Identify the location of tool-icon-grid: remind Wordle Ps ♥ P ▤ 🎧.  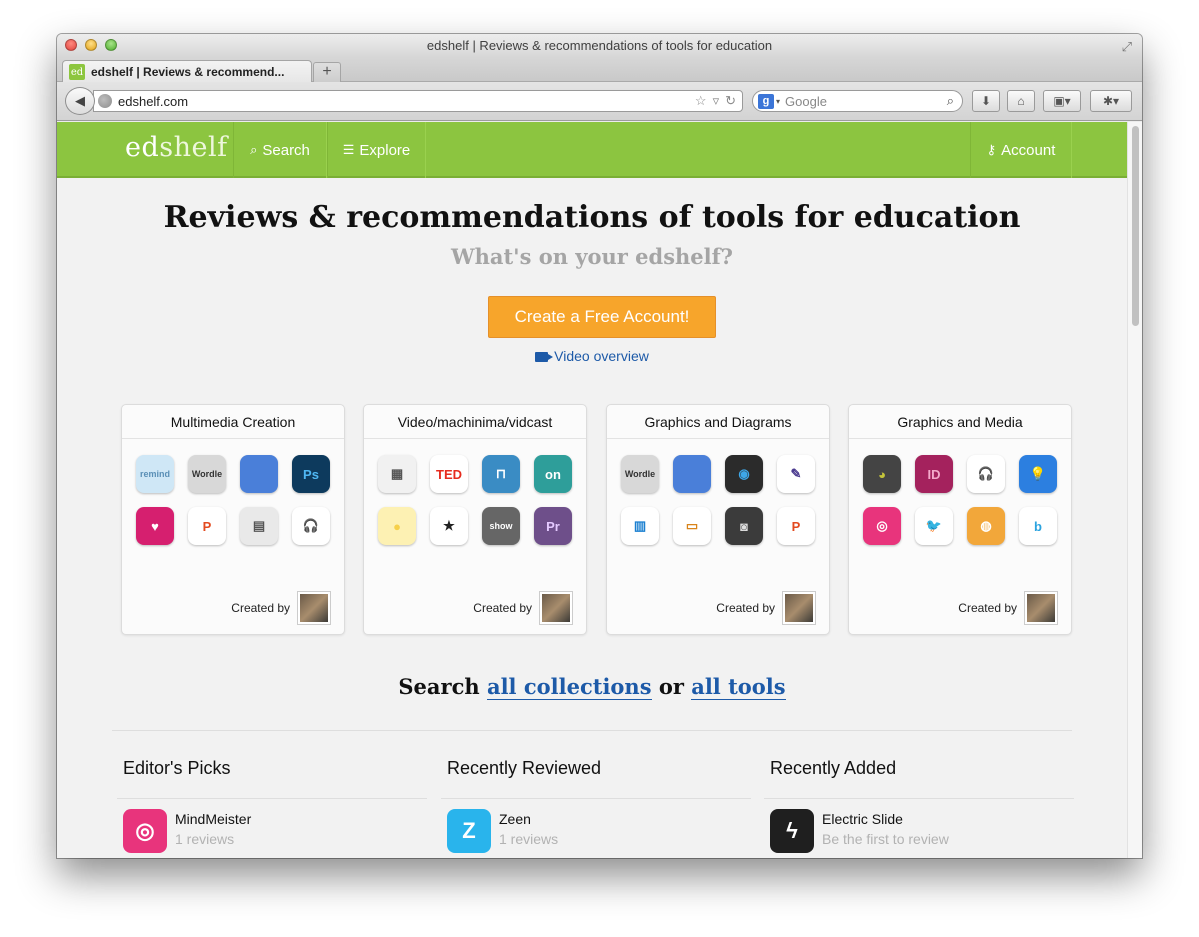
(233, 500).